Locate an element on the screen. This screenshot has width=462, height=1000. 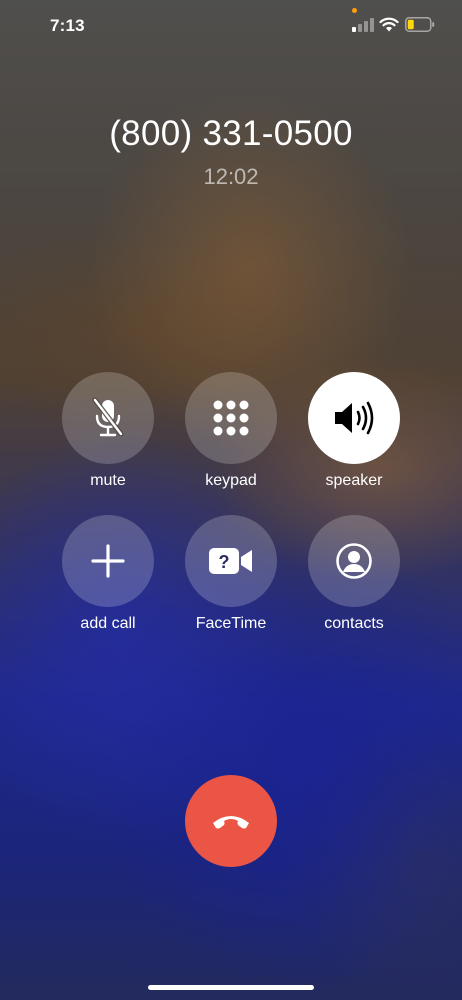
status-time: 7:13 is located at coordinates (67, 25).